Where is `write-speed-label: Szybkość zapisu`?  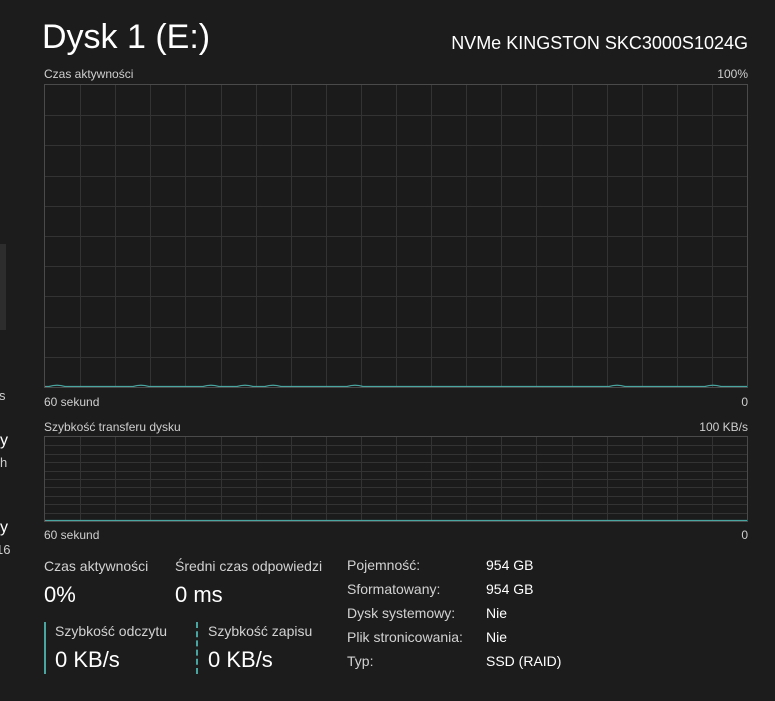 write-speed-label: Szybkość zapisu is located at coordinates (260, 631).